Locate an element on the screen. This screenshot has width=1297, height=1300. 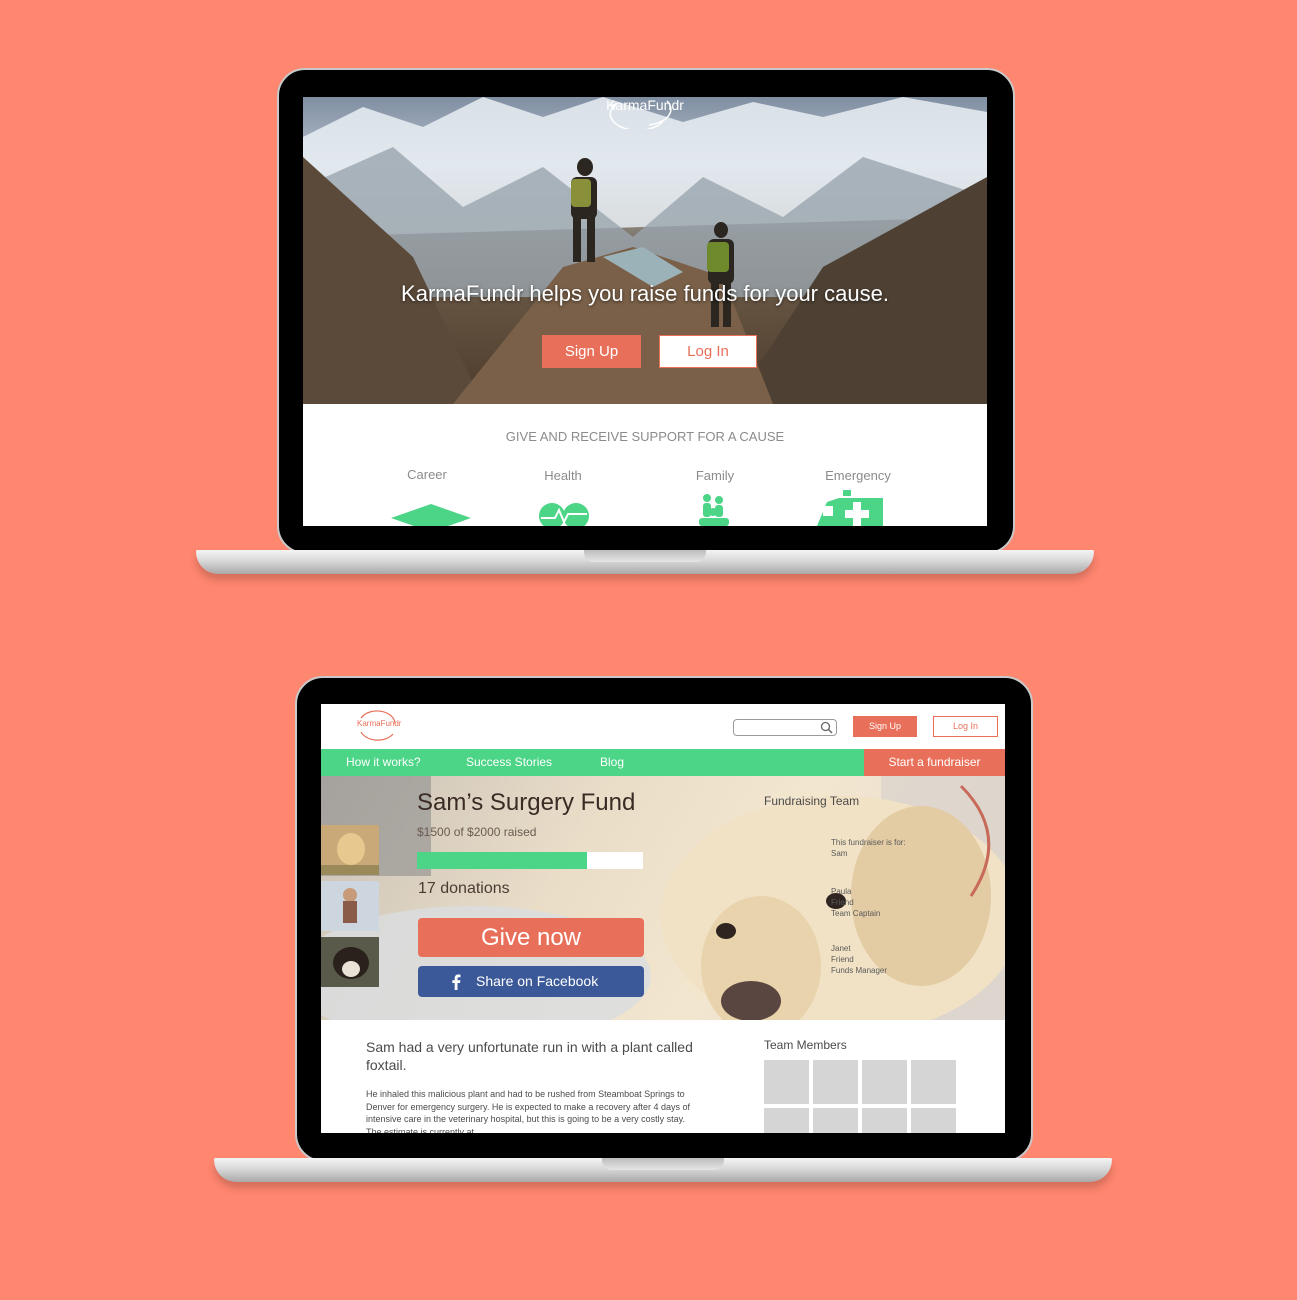
raised-amount: $1500 of $2000 raised is located at coordinates (477, 832).